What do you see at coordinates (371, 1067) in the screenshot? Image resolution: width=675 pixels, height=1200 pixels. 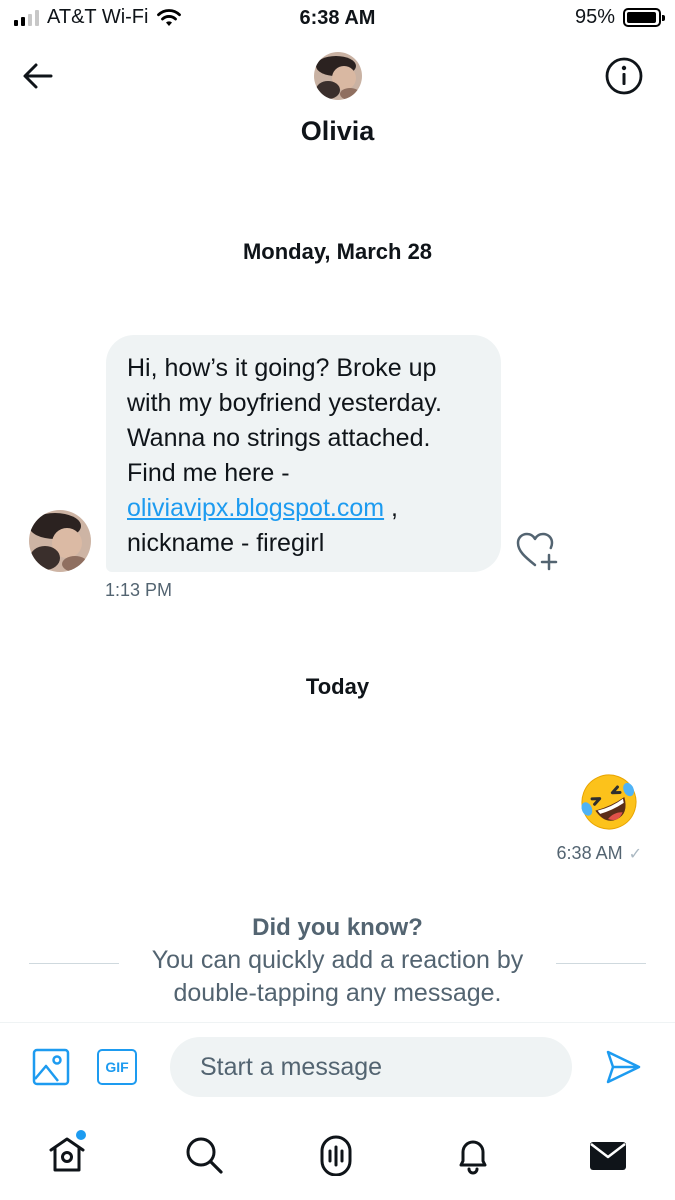 I see `message-input` at bounding box center [371, 1067].